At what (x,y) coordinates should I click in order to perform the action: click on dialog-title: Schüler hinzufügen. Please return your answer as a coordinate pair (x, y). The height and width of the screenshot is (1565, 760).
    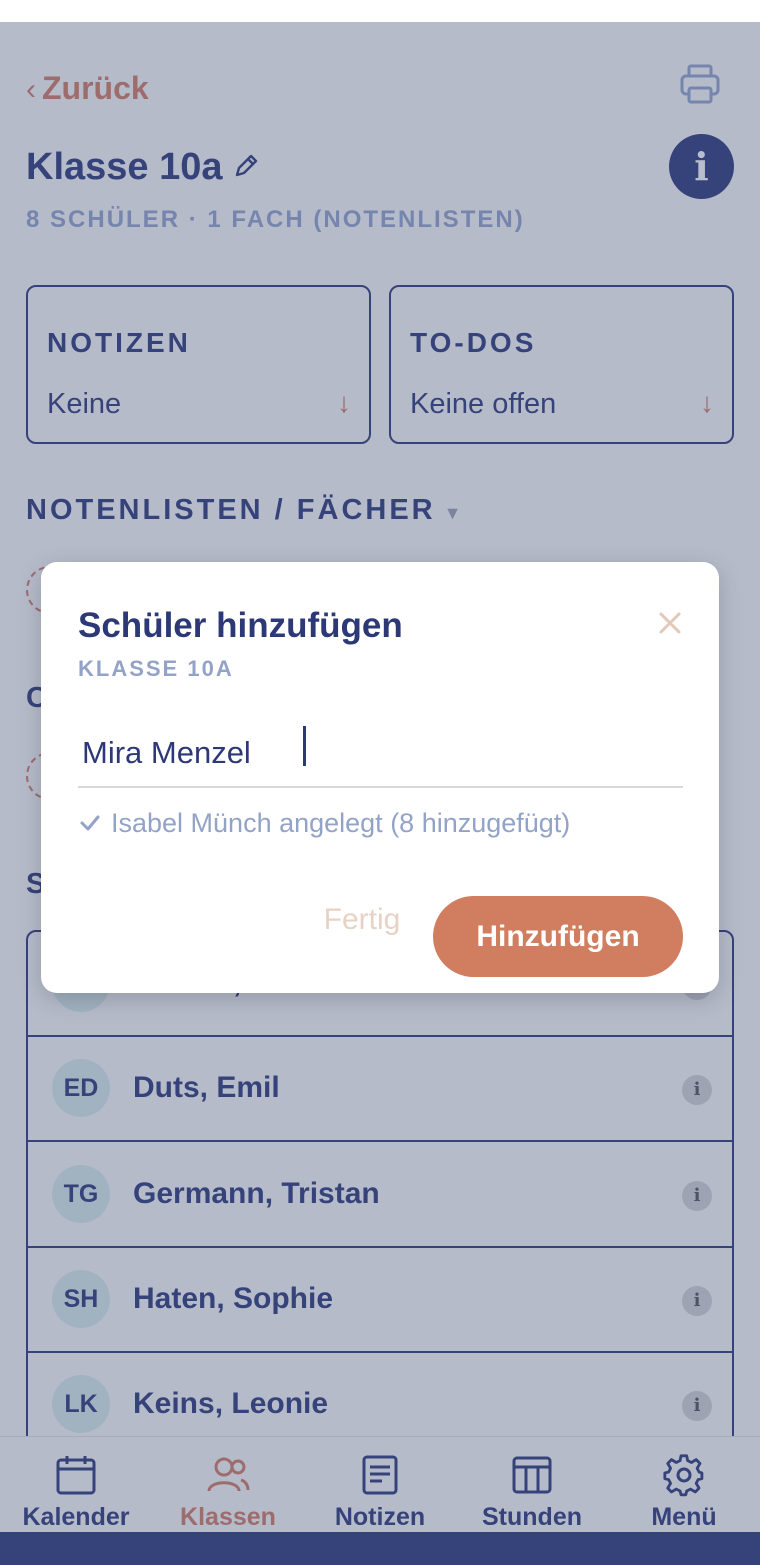
    Looking at the image, I should click on (240, 625).